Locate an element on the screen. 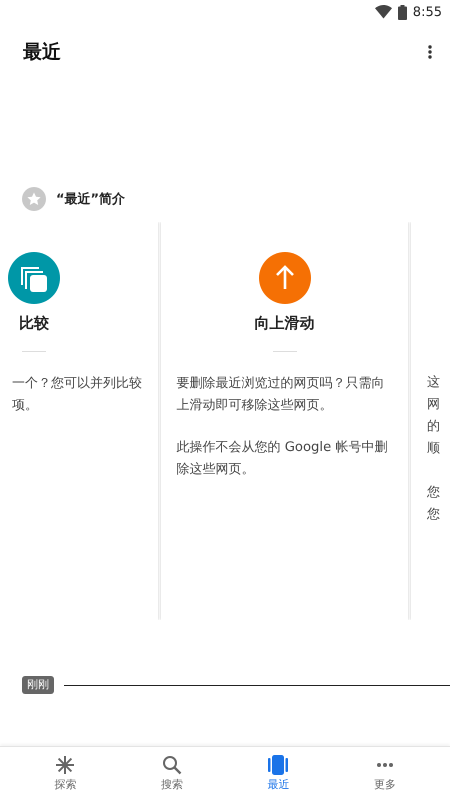 This screenshot has height=800, width=450. page-title: 最近 is located at coordinates (42, 52).